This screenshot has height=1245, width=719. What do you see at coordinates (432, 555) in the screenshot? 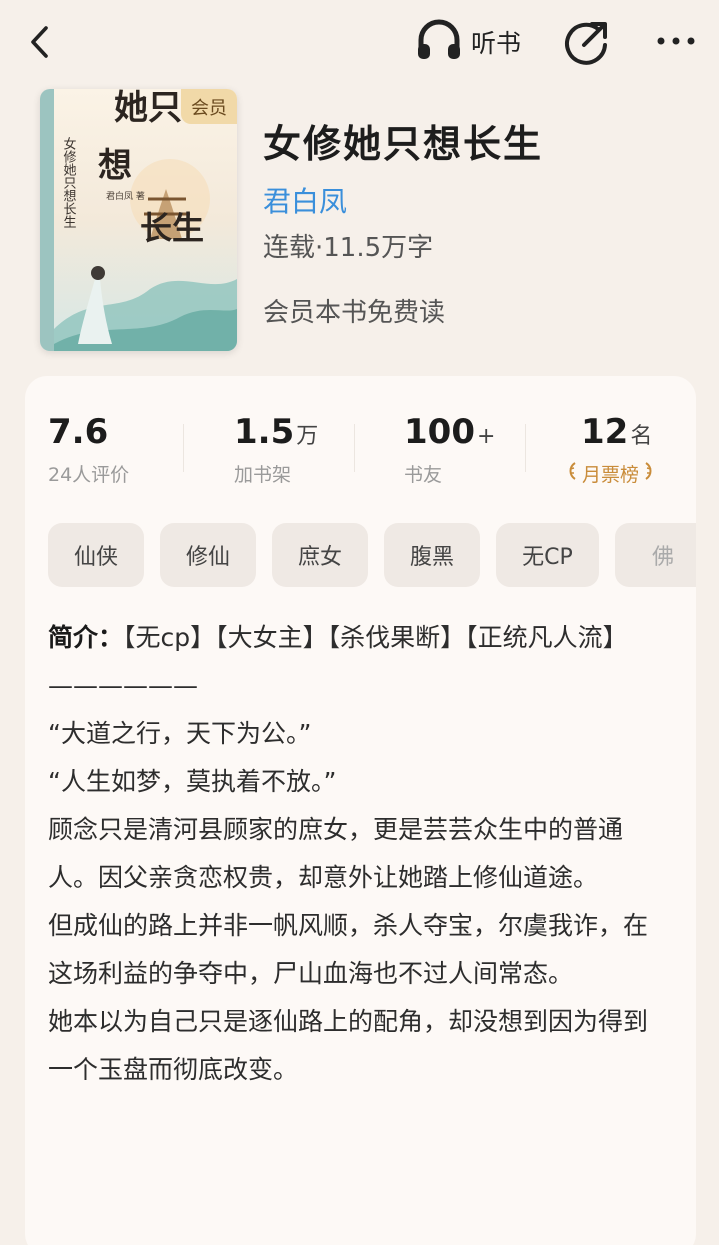
I see `tag-chip: 腹黑` at bounding box center [432, 555].